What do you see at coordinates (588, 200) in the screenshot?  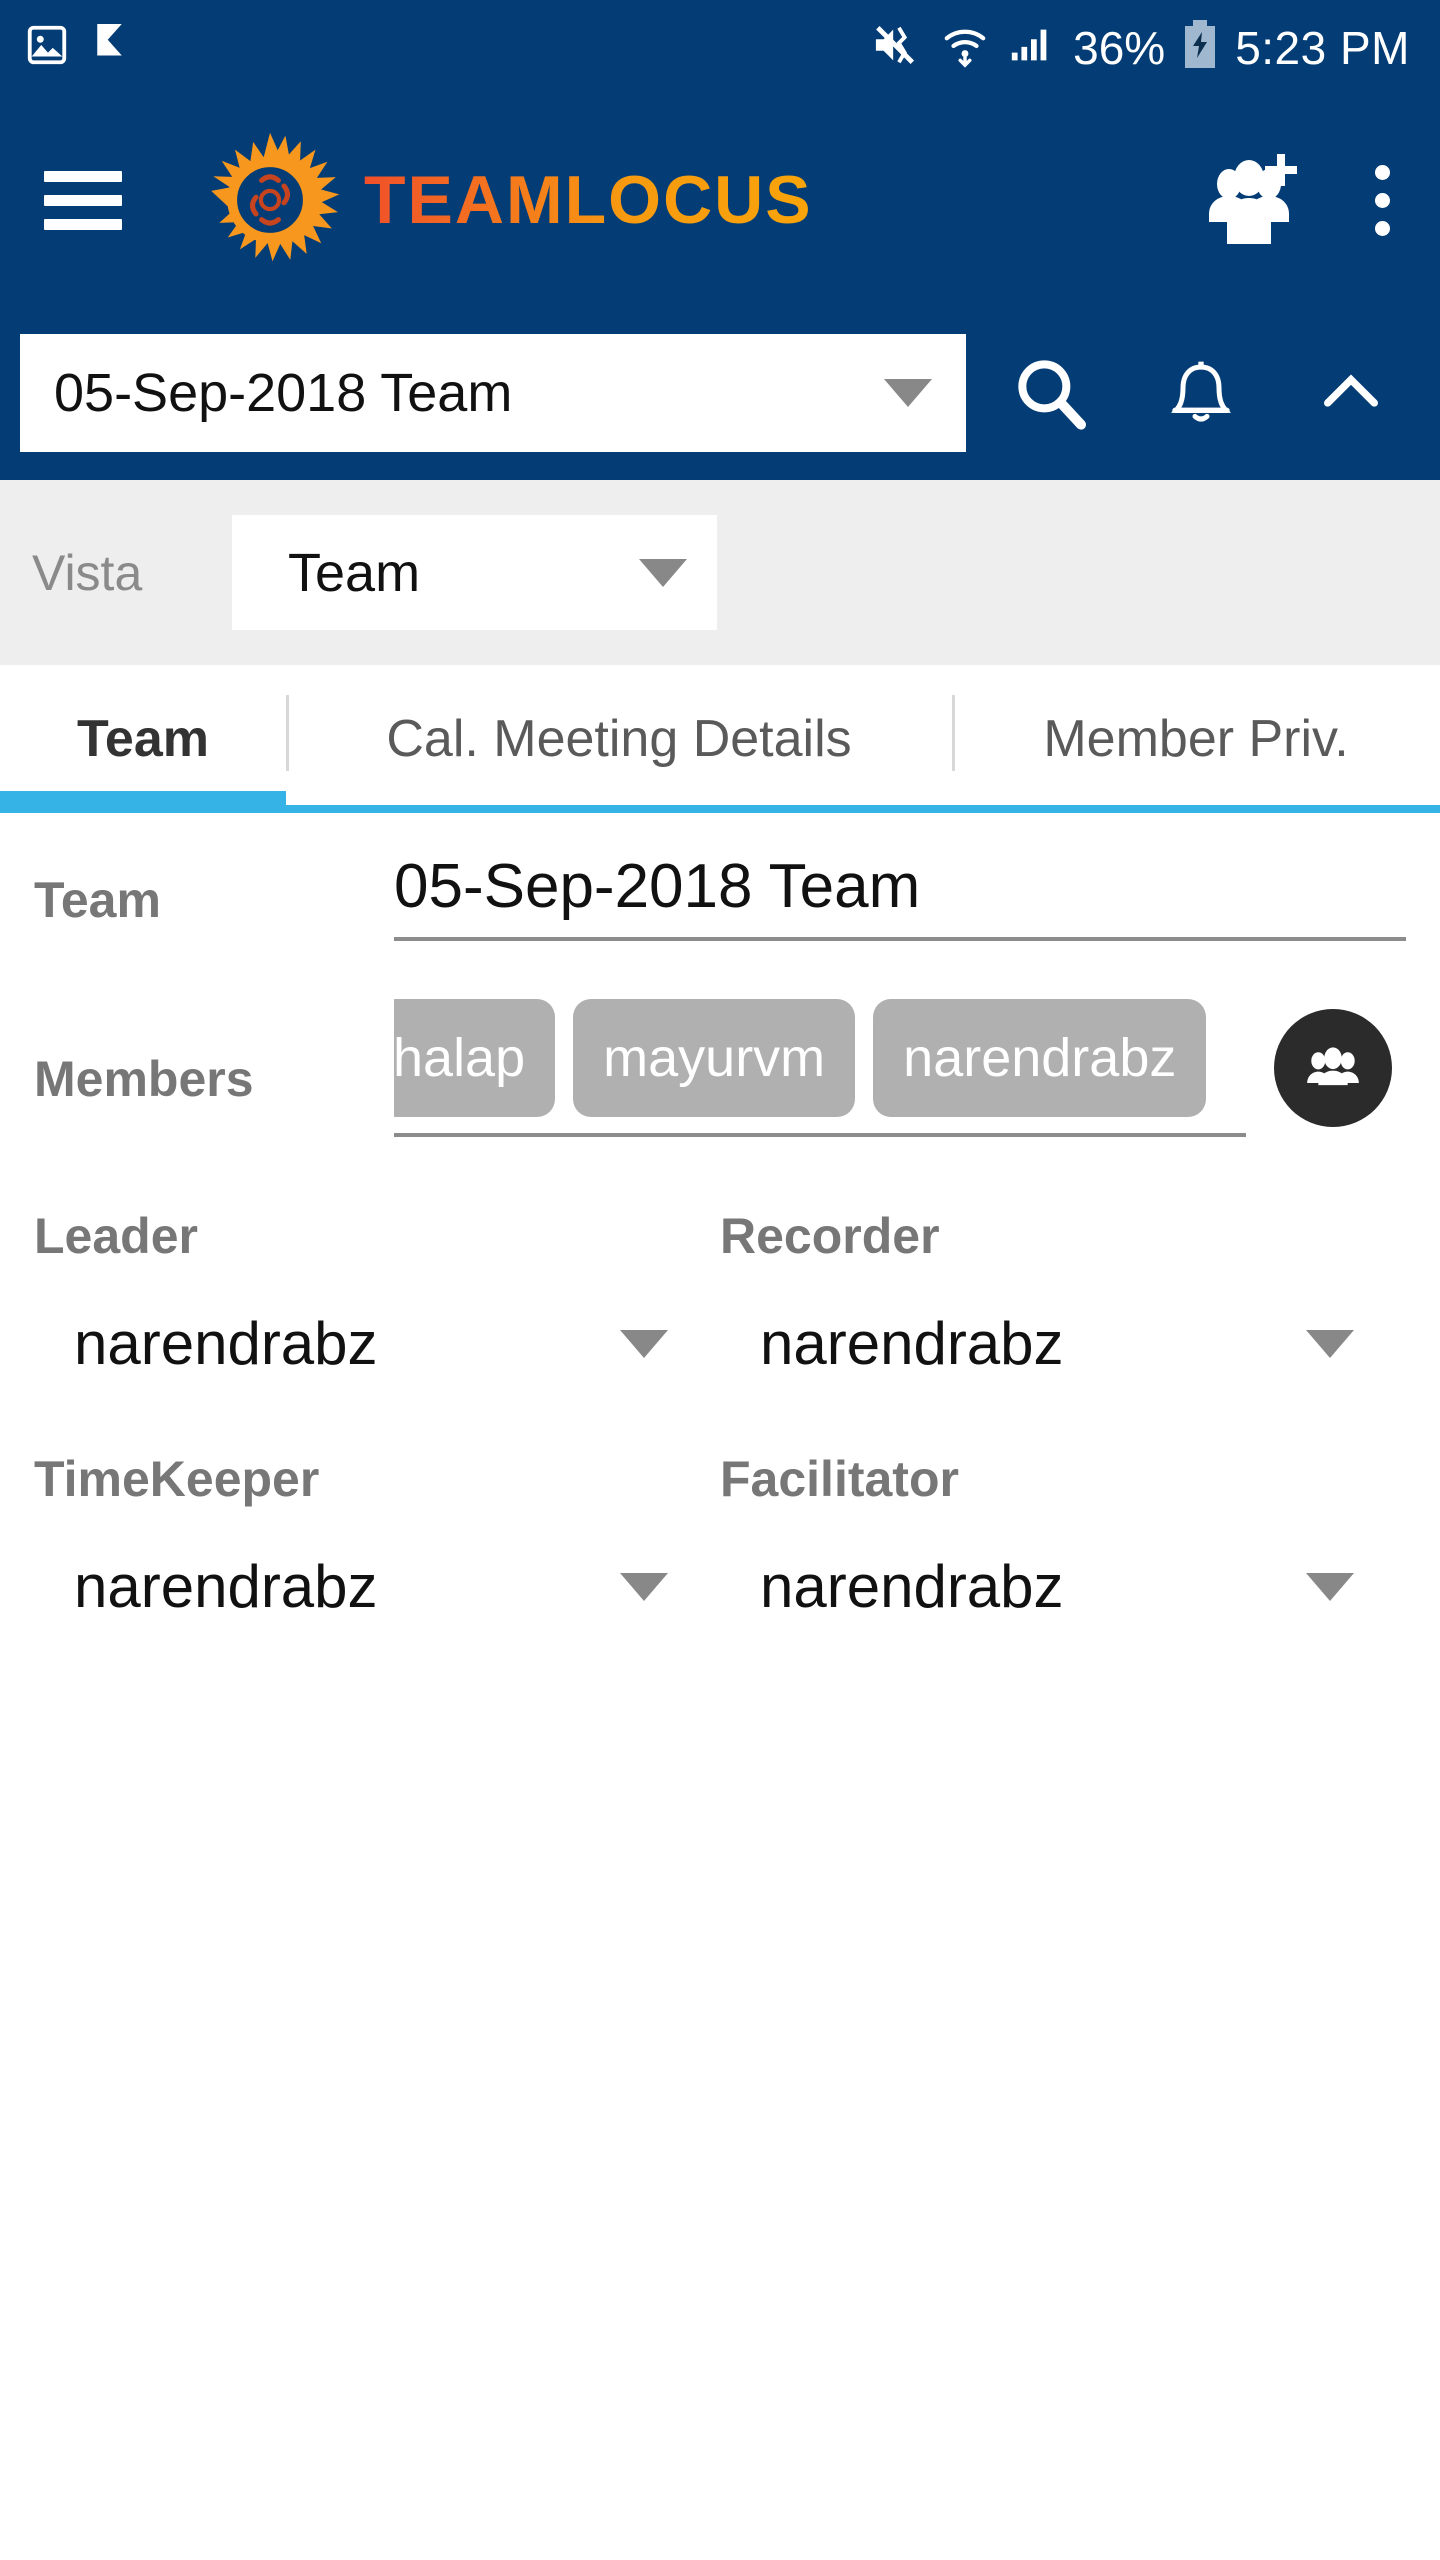 I see `brand-wordmark: TEAMLOCUS` at bounding box center [588, 200].